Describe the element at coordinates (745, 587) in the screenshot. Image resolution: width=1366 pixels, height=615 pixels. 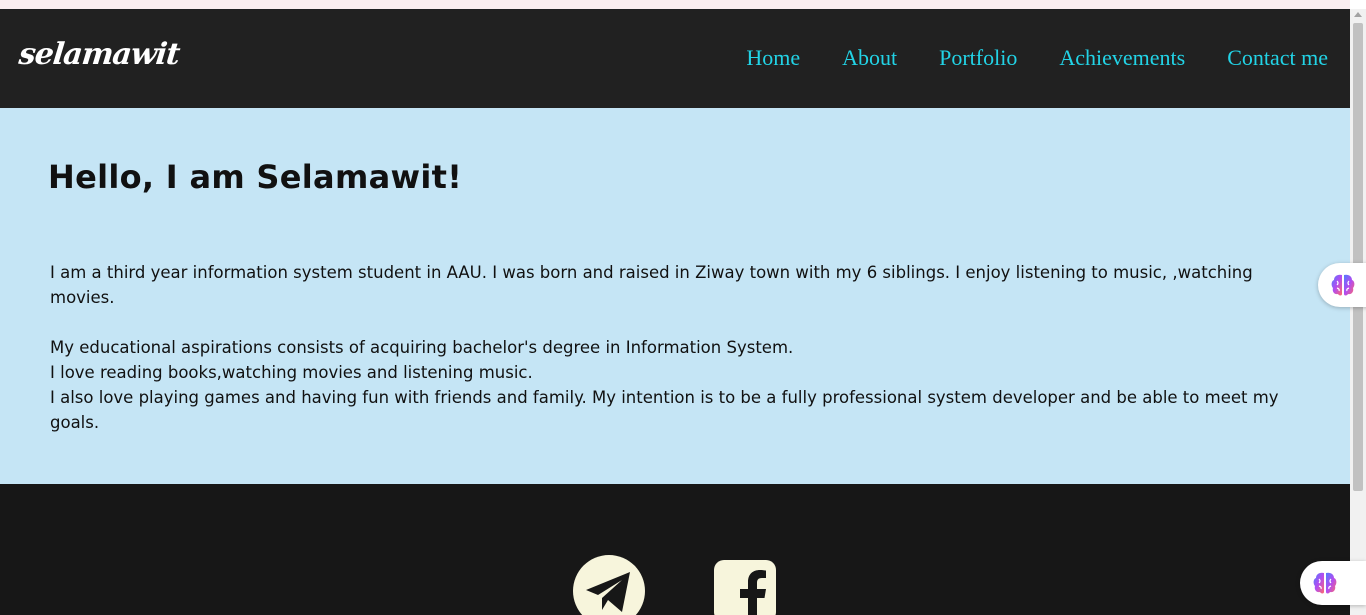
I see `facebook-icon` at that location.